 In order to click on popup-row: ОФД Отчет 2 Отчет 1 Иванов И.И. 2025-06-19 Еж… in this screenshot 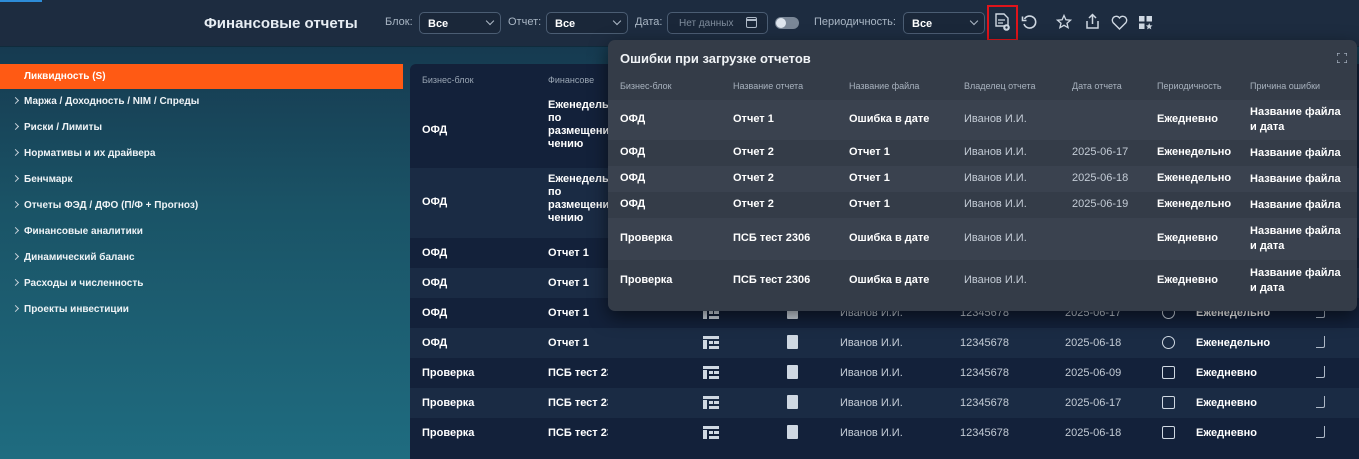, I will do `click(982, 205)`.